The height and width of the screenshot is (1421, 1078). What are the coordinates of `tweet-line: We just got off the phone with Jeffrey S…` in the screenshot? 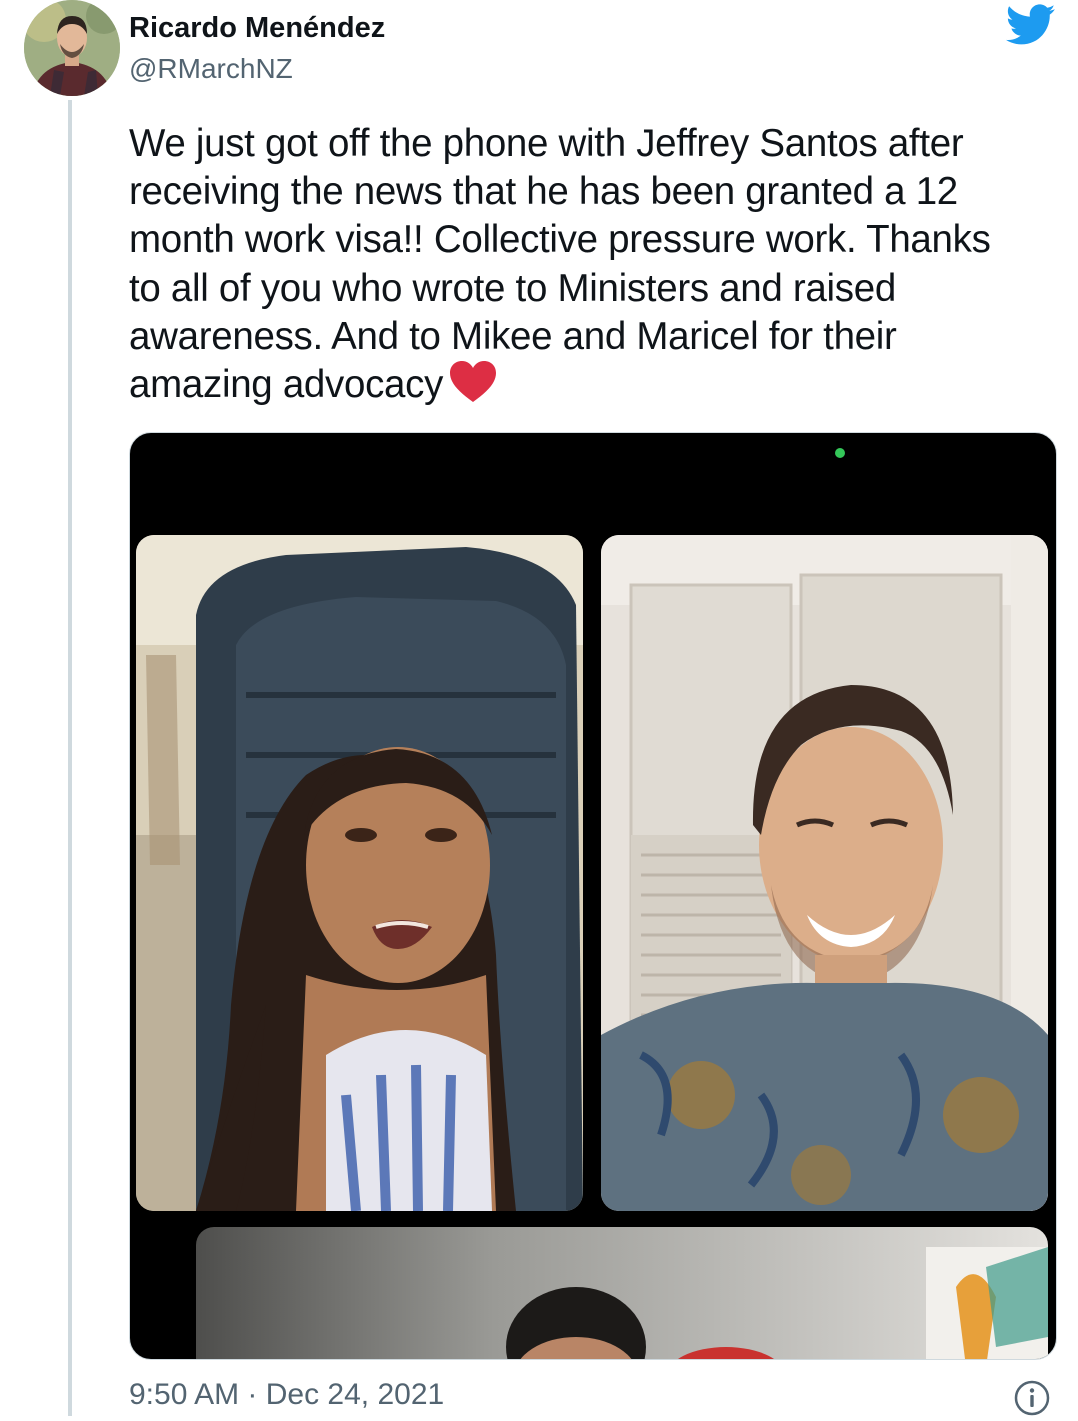 It's located at (546, 143).